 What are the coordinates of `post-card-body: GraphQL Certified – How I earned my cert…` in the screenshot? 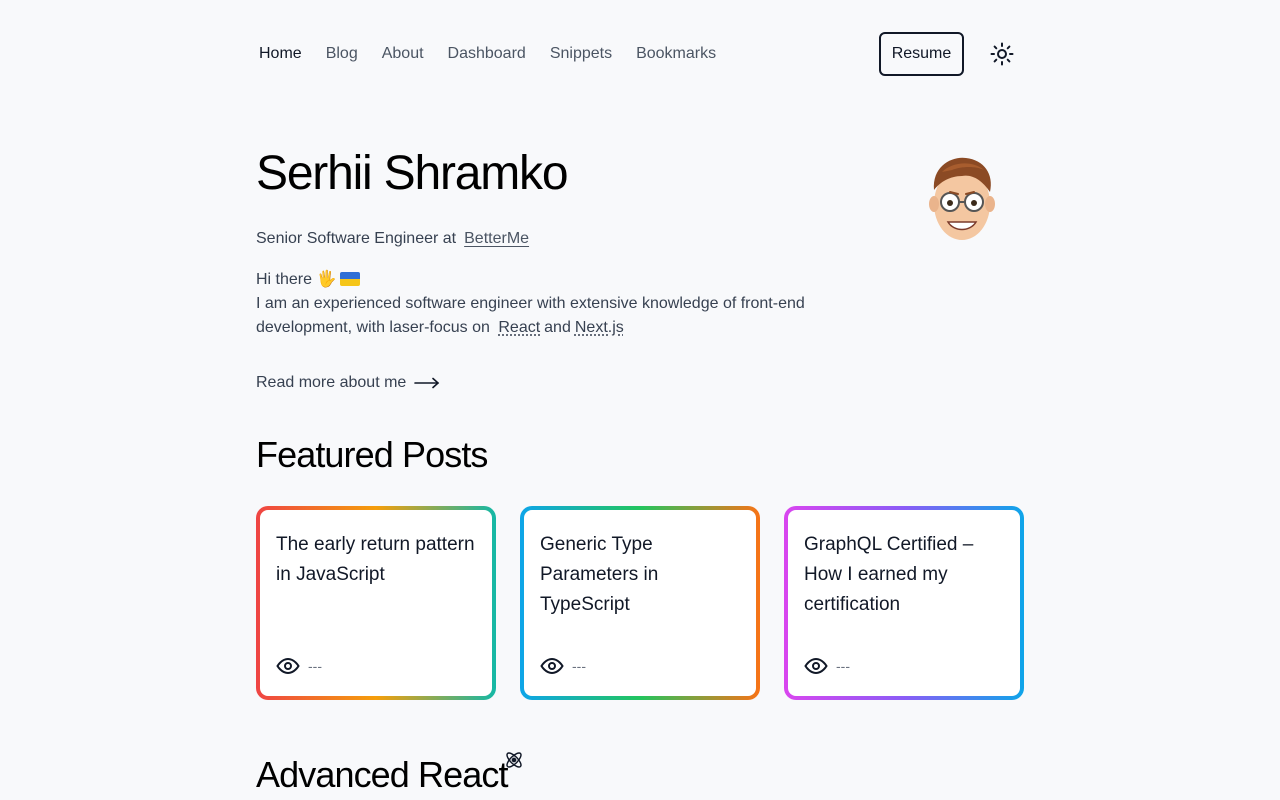 It's located at (904, 603).